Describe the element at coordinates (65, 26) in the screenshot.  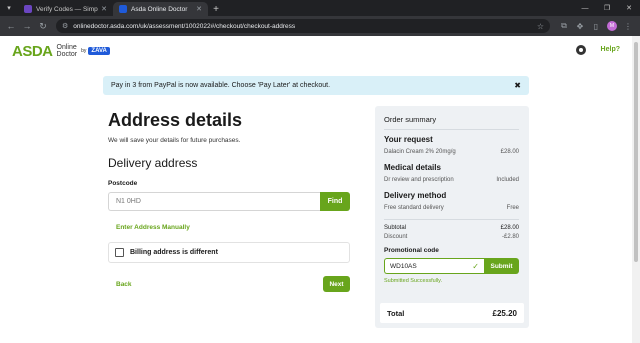
I see `site-info-icon: ⚙` at that location.